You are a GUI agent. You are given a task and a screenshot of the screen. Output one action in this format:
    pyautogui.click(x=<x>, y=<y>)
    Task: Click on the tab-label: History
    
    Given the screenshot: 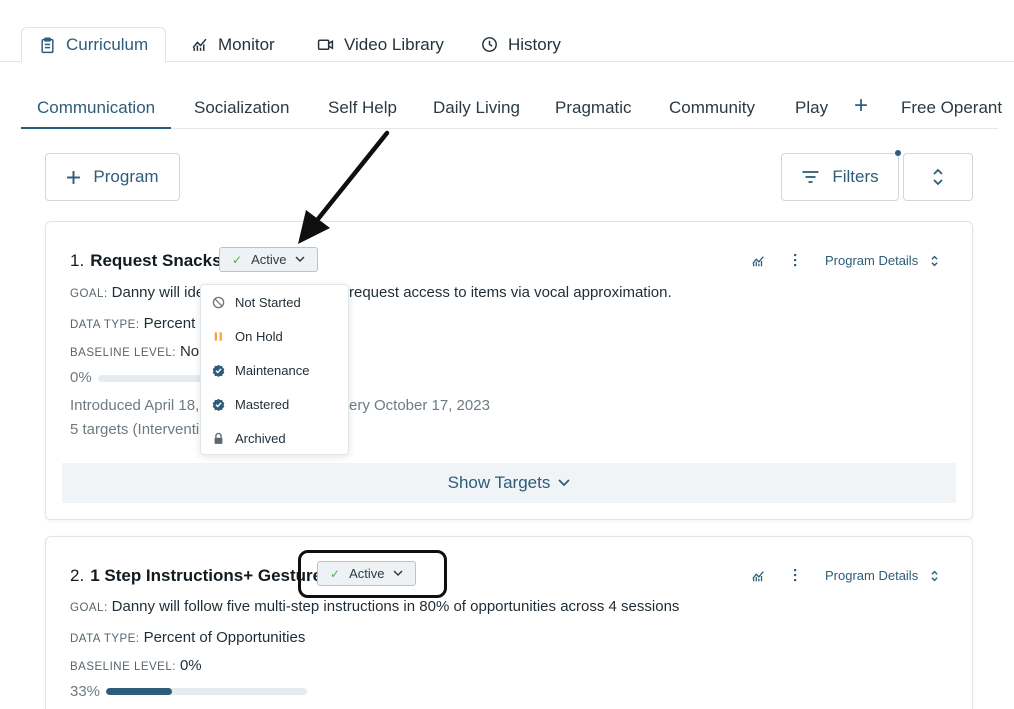 What is the action you would take?
    pyautogui.click(x=534, y=44)
    